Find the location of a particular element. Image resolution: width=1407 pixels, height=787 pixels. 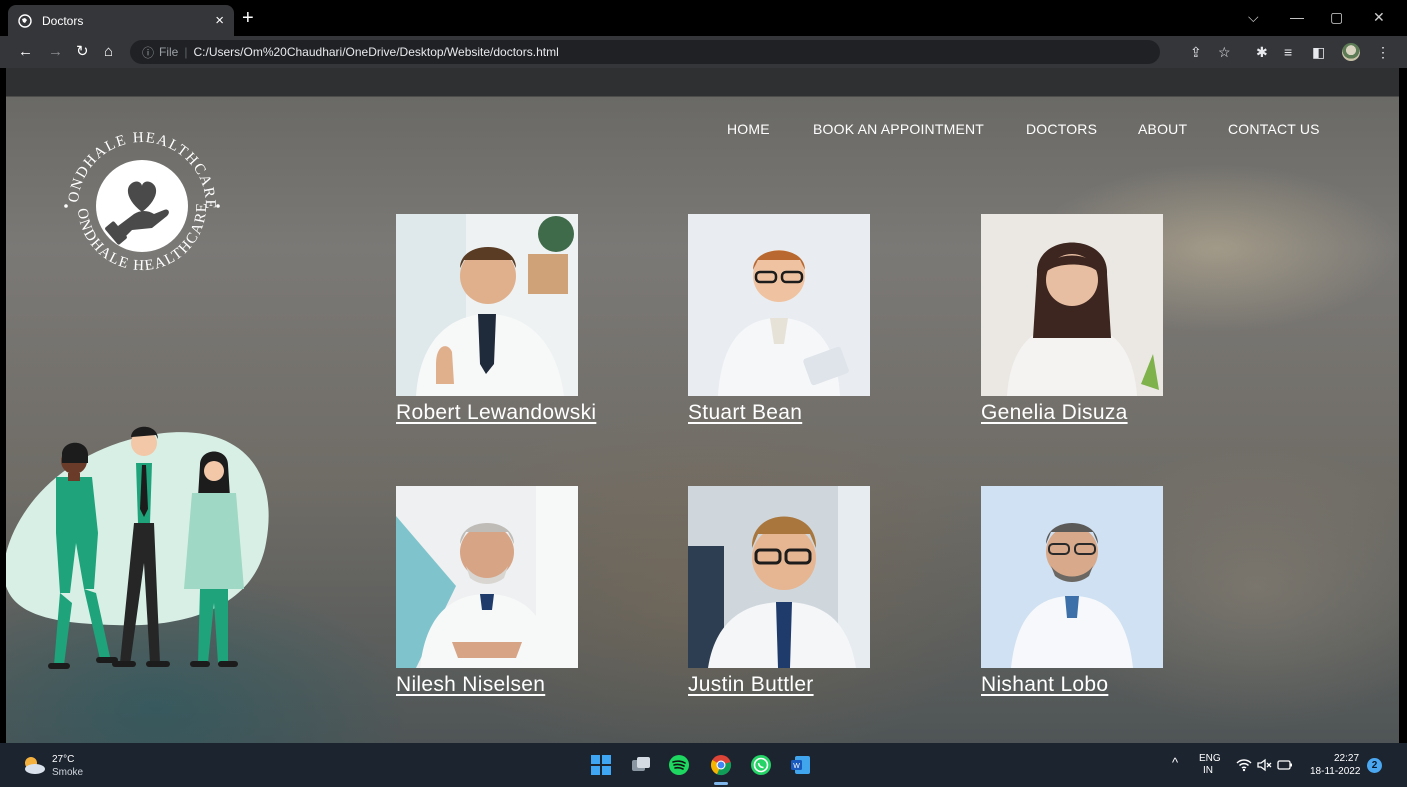

doctor-name-nilesh: Nilesh Niselsen is located at coordinates (470, 685).